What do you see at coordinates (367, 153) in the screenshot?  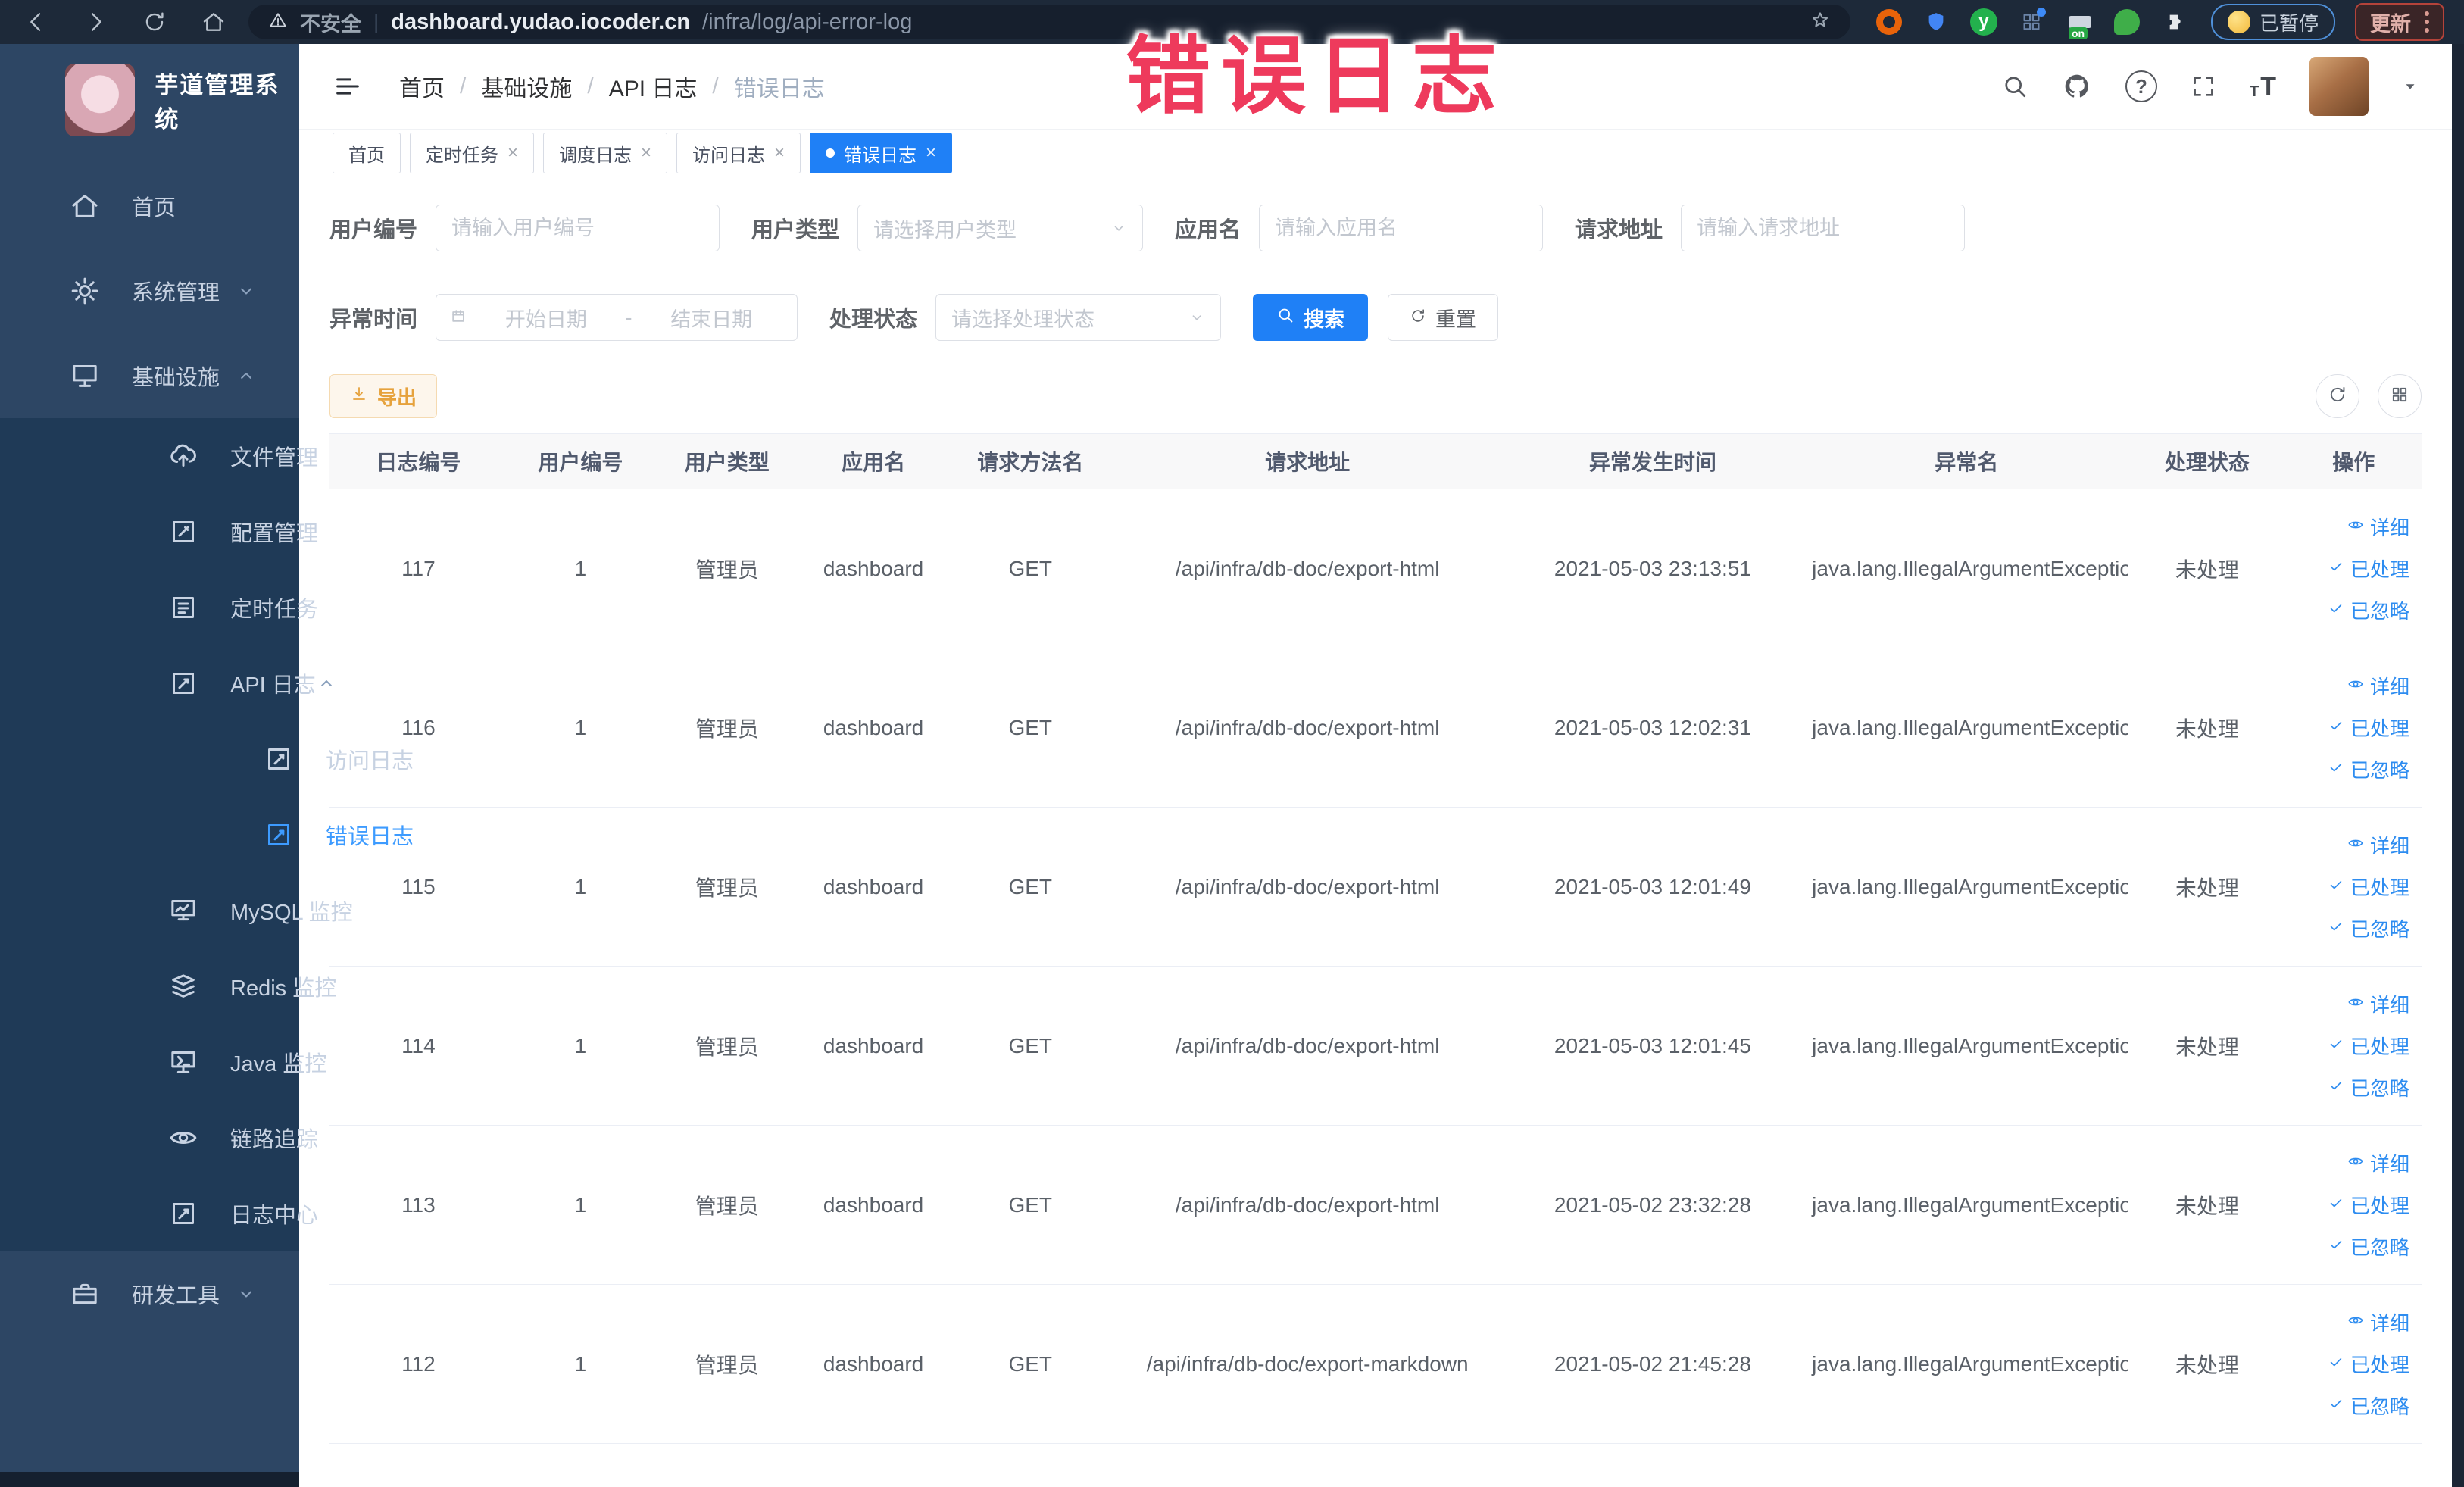 I see `tab-首页: 首页` at bounding box center [367, 153].